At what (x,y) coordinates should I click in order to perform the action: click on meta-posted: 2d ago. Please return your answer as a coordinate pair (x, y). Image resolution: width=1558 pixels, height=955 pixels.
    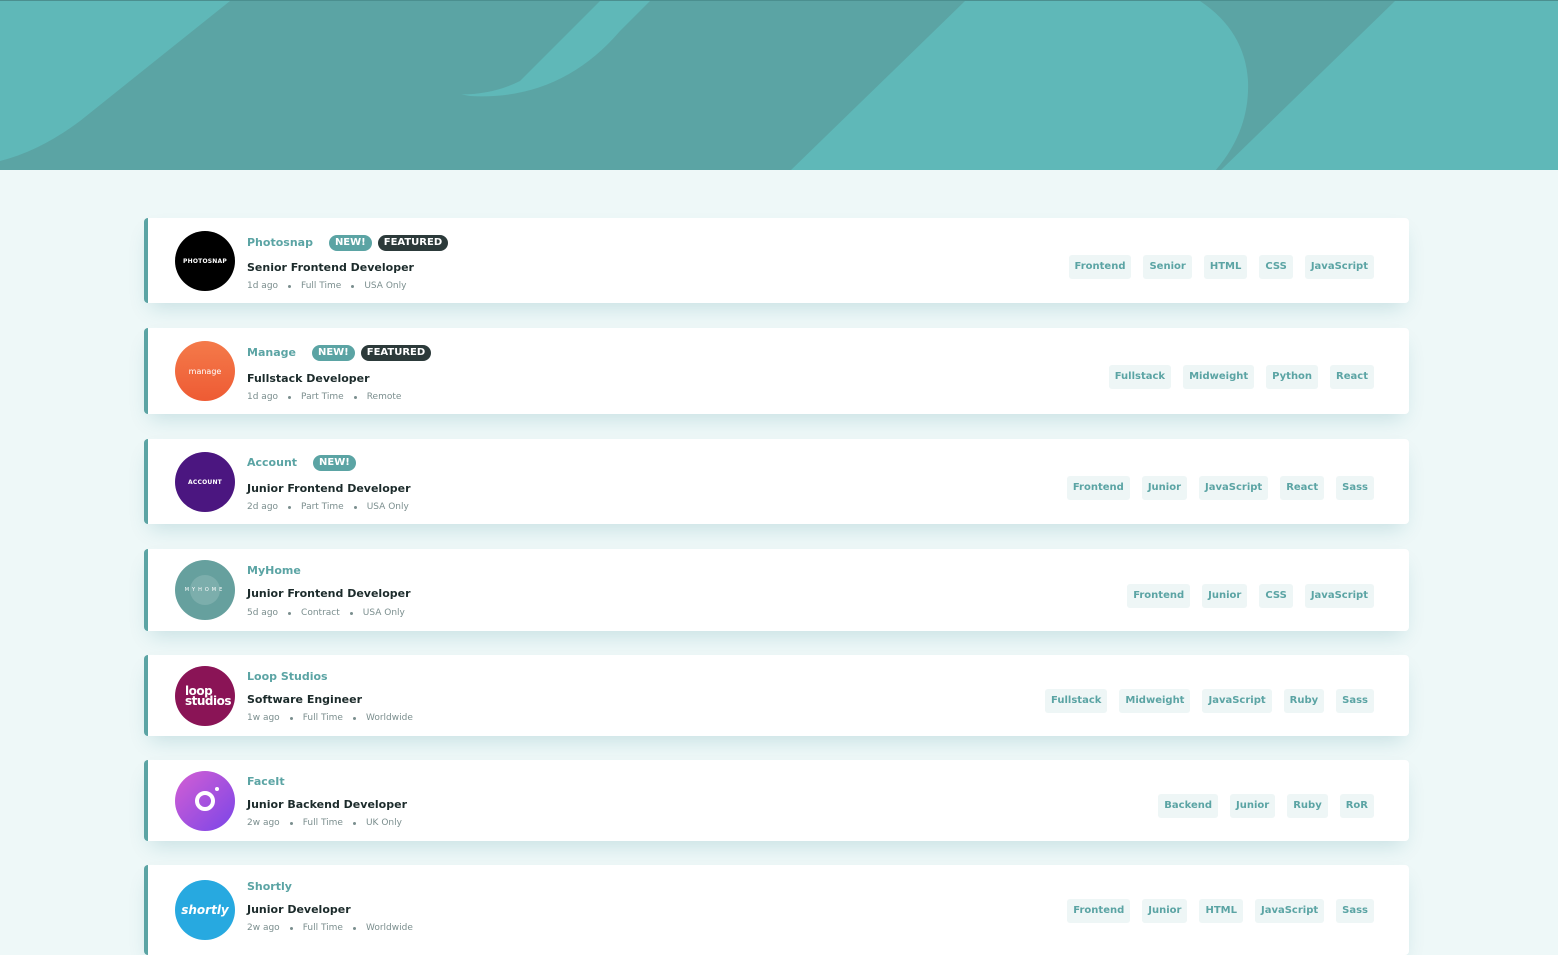
    Looking at the image, I should click on (263, 507).